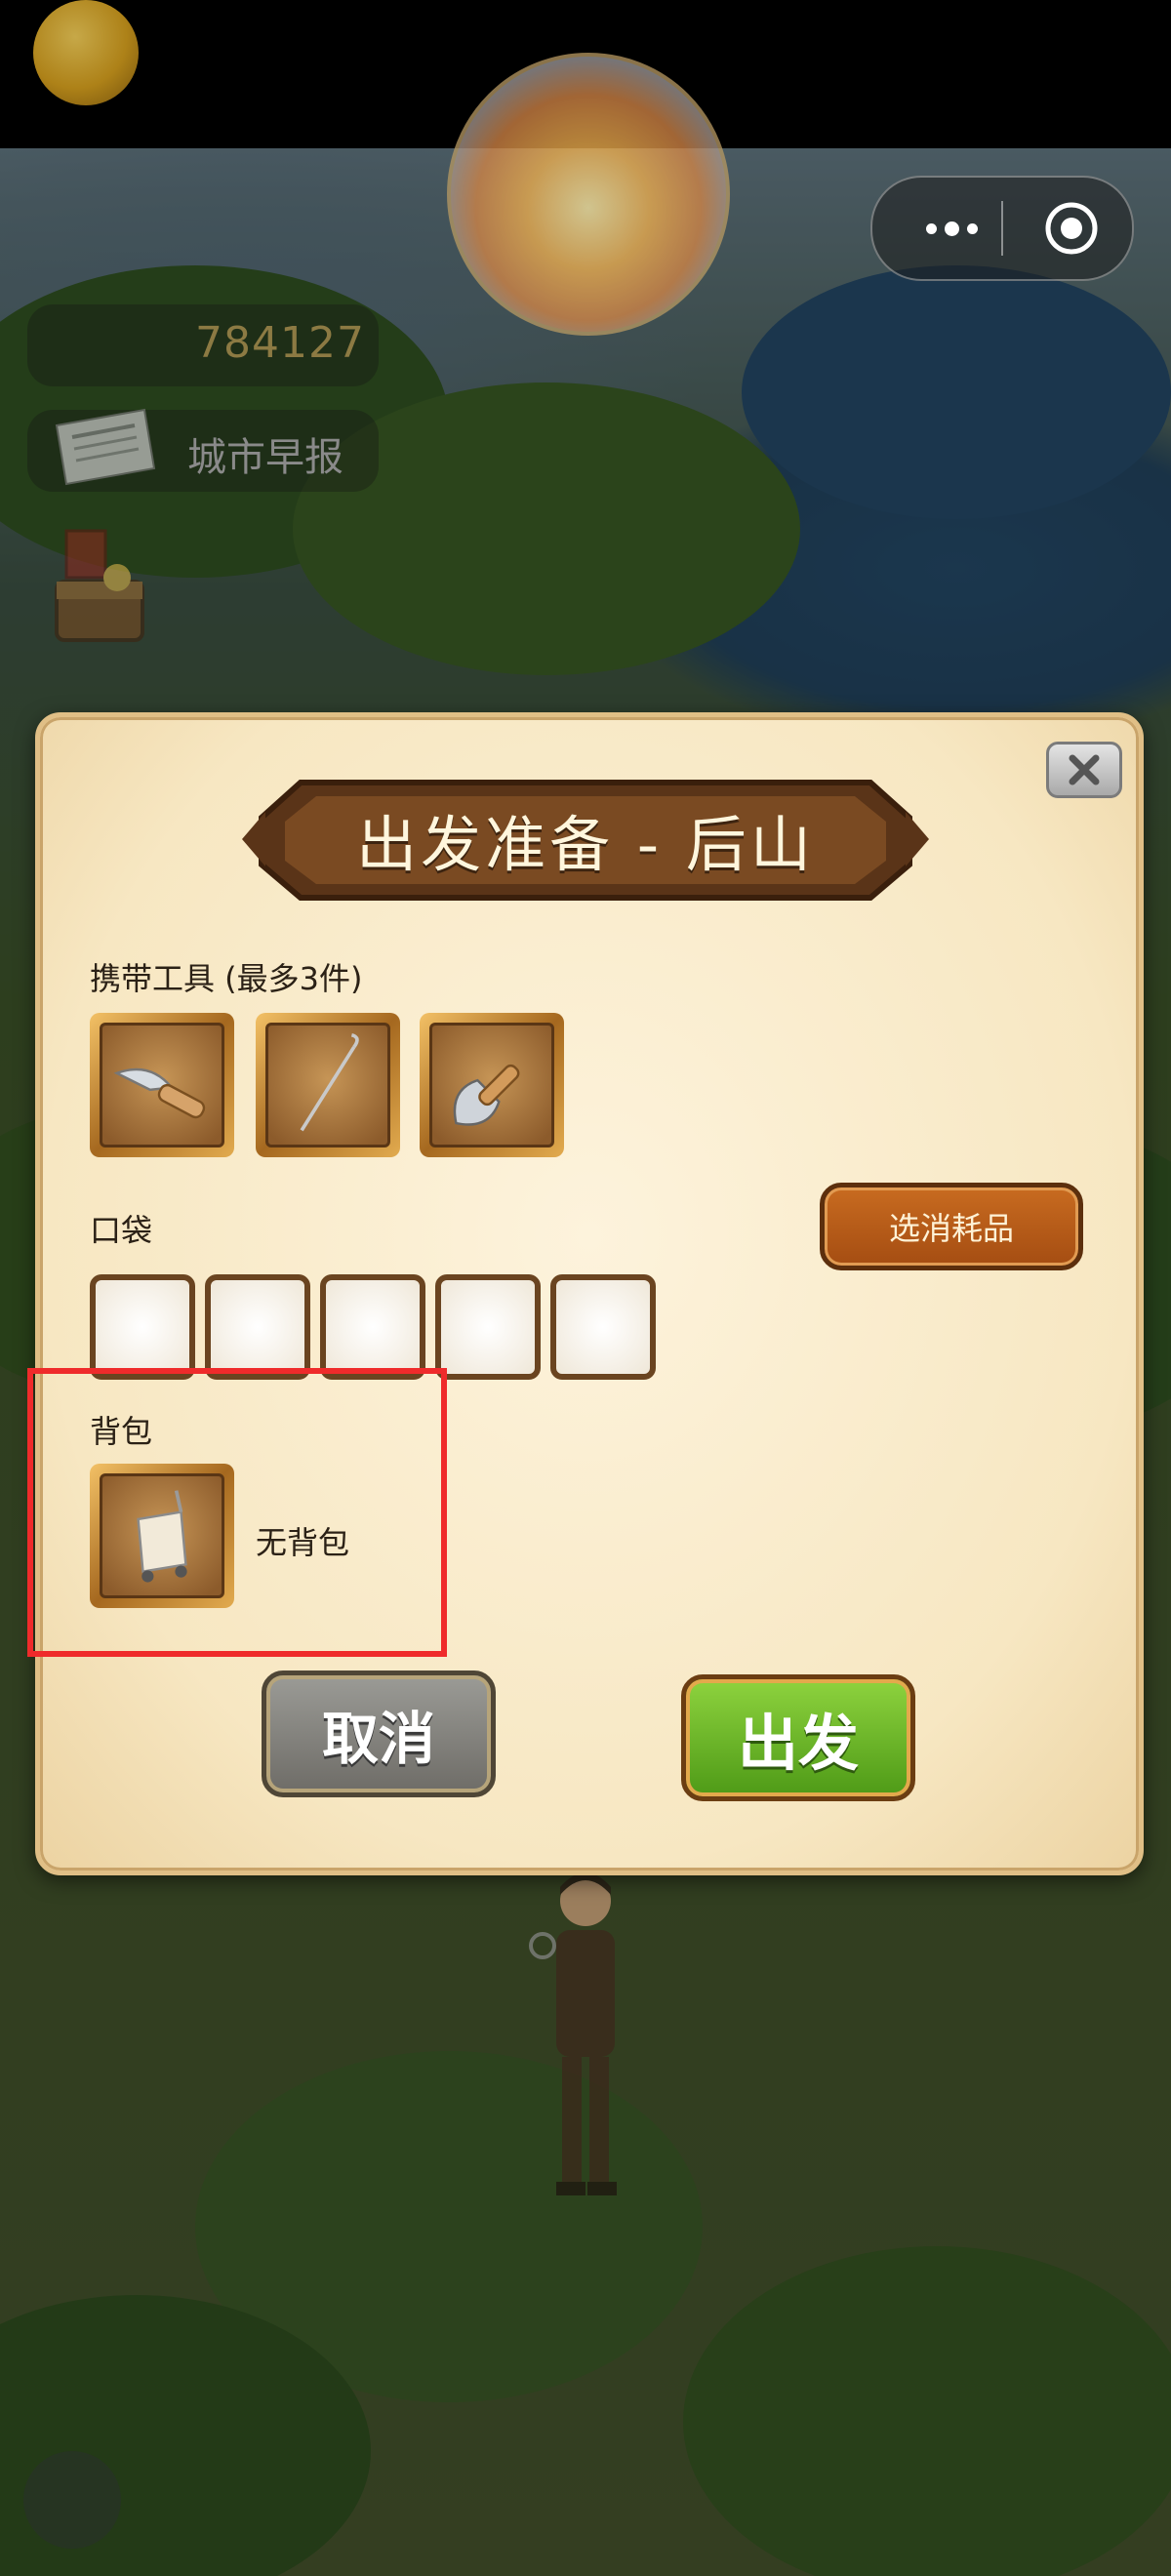 This screenshot has width=1171, height=2576. What do you see at coordinates (588, 194) in the screenshot?
I see `sunset-orb` at bounding box center [588, 194].